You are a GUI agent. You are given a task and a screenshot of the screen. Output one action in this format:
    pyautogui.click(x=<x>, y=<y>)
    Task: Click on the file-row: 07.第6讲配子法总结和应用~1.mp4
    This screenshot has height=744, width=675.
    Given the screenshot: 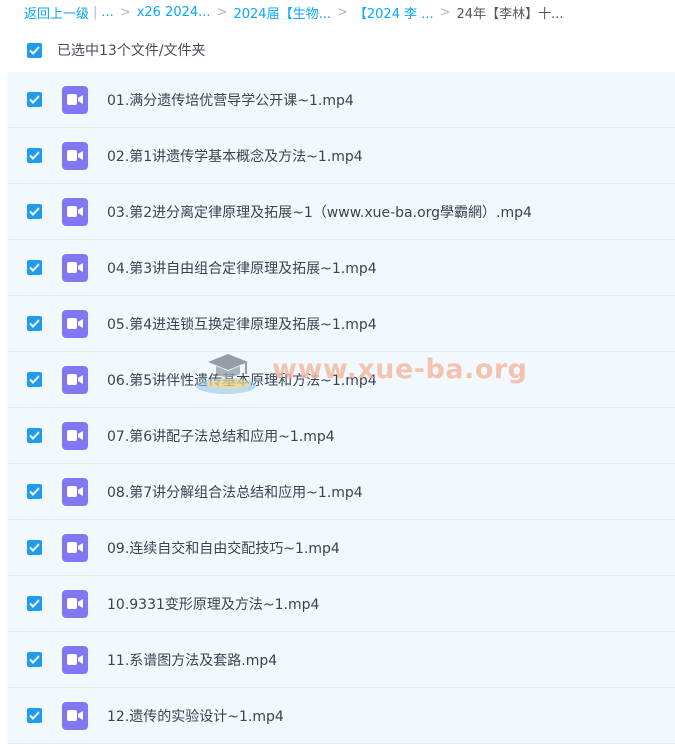 What is the action you would take?
    pyautogui.click(x=341, y=436)
    